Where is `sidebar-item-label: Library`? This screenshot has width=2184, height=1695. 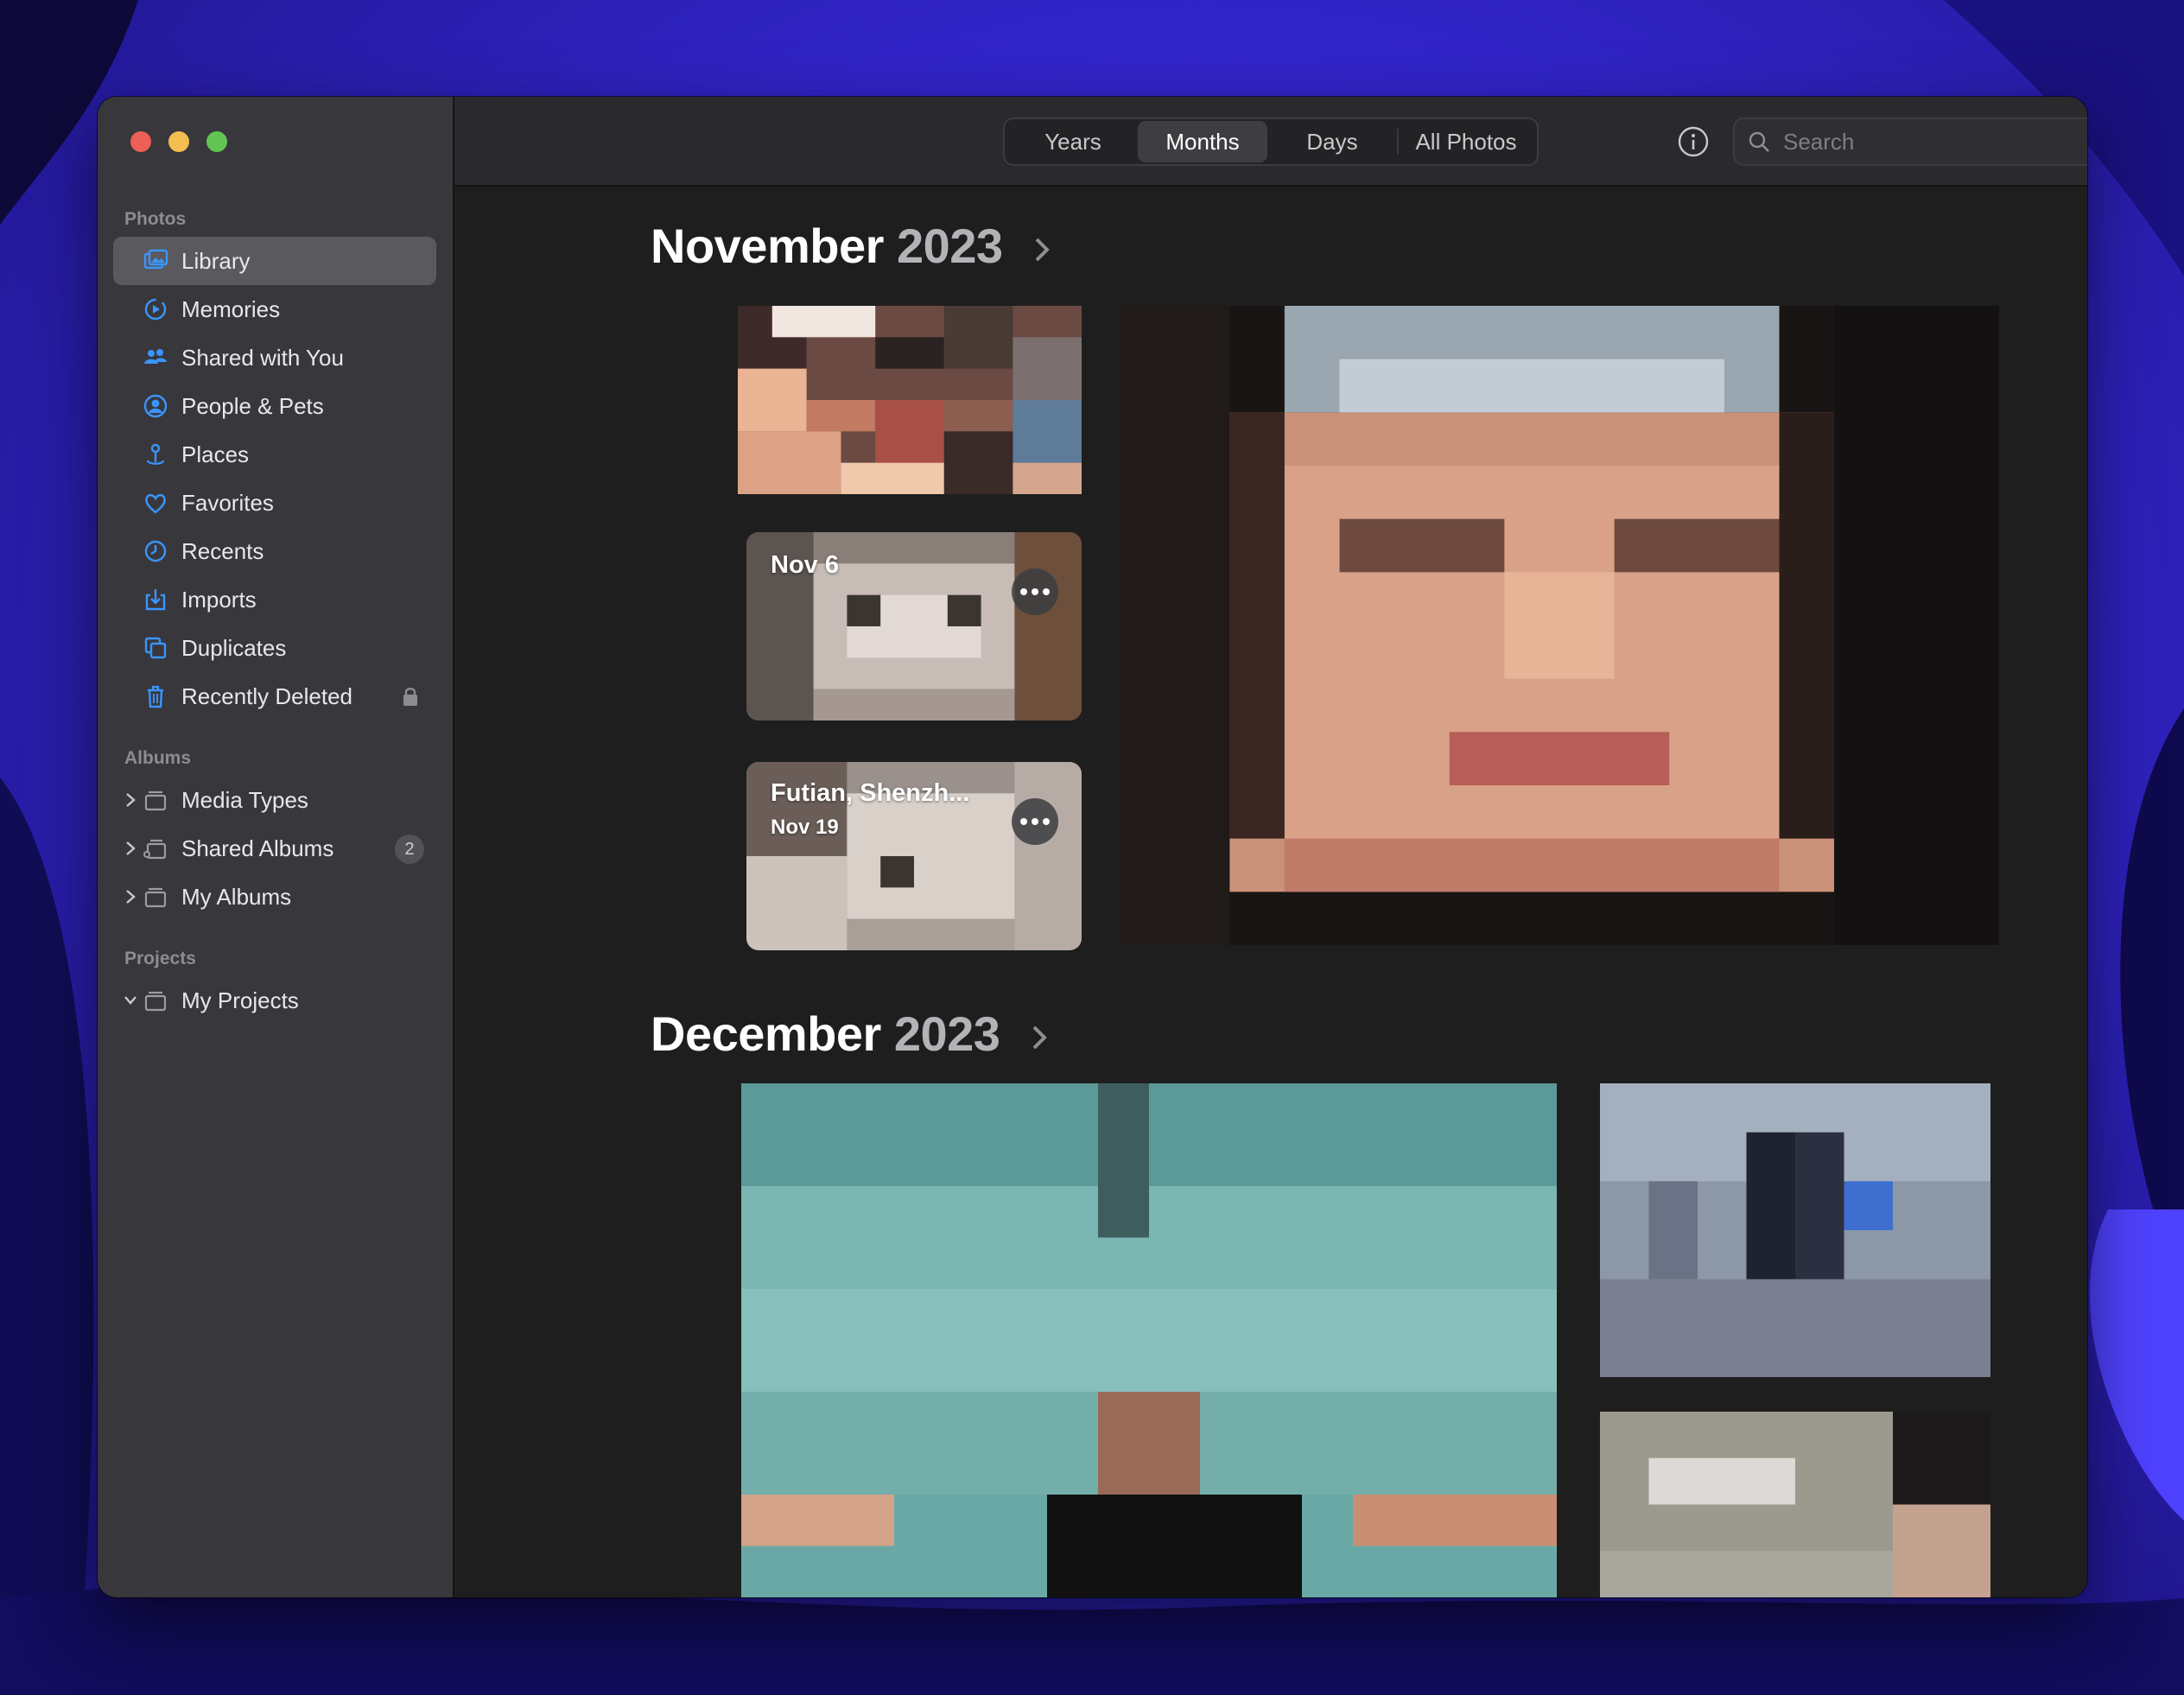 sidebar-item-label: Library is located at coordinates (216, 260).